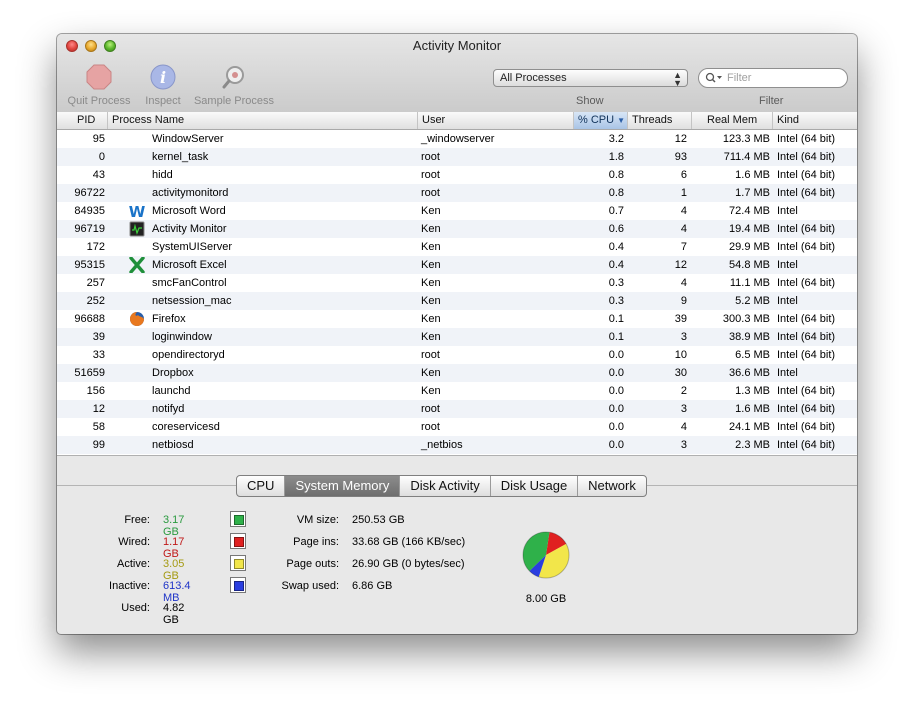 The width and height of the screenshot is (914, 714). Describe the element at coordinates (378, 520) in the screenshot. I see `vm-size-value: 250.53 GB` at that location.